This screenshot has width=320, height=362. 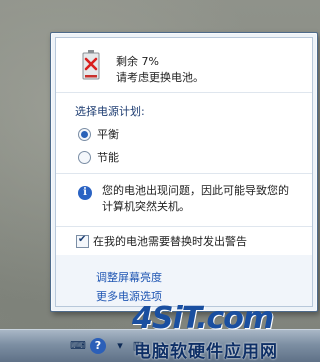 I want to click on power-plan-option-label: 节能, so click(x=108, y=157).